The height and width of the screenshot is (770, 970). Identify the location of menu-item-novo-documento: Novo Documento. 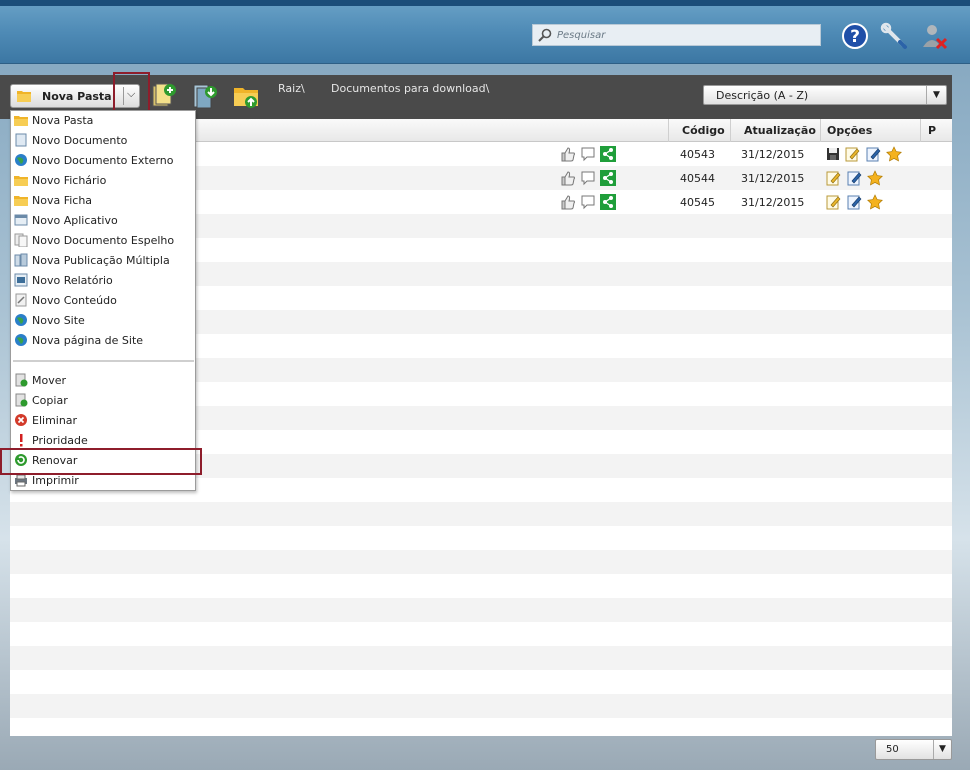
(103, 141).